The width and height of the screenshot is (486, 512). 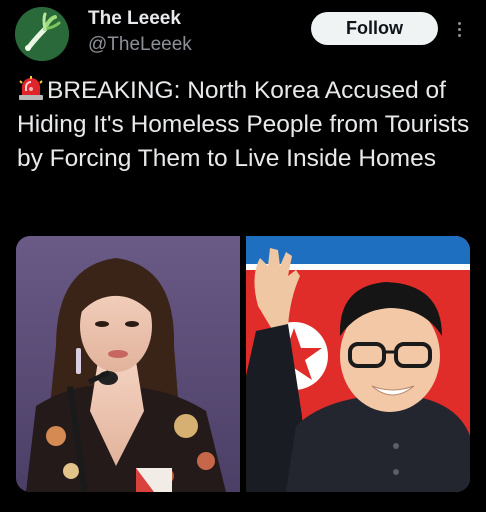 I want to click on follow-button: Follow, so click(x=374, y=28).